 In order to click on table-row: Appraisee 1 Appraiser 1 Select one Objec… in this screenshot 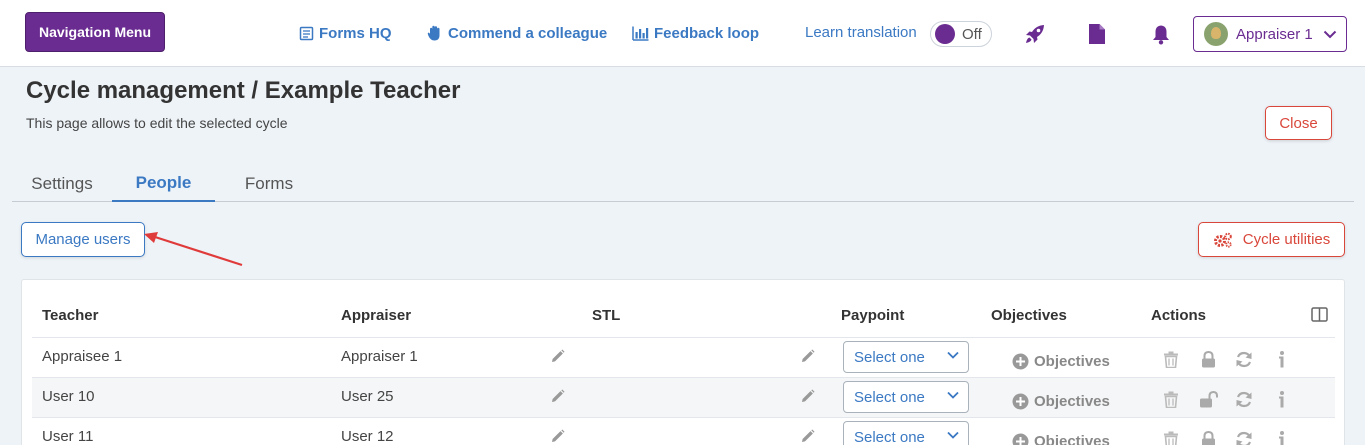, I will do `click(683, 357)`.